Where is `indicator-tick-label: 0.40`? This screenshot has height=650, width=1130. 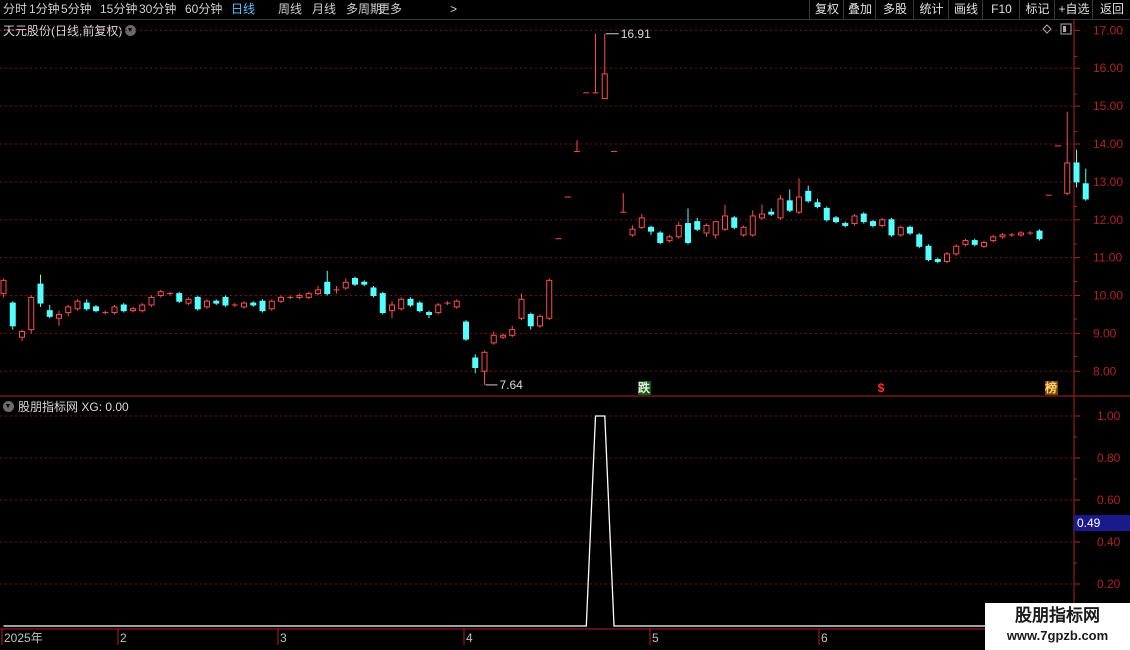
indicator-tick-label: 0.40 is located at coordinates (1109, 542).